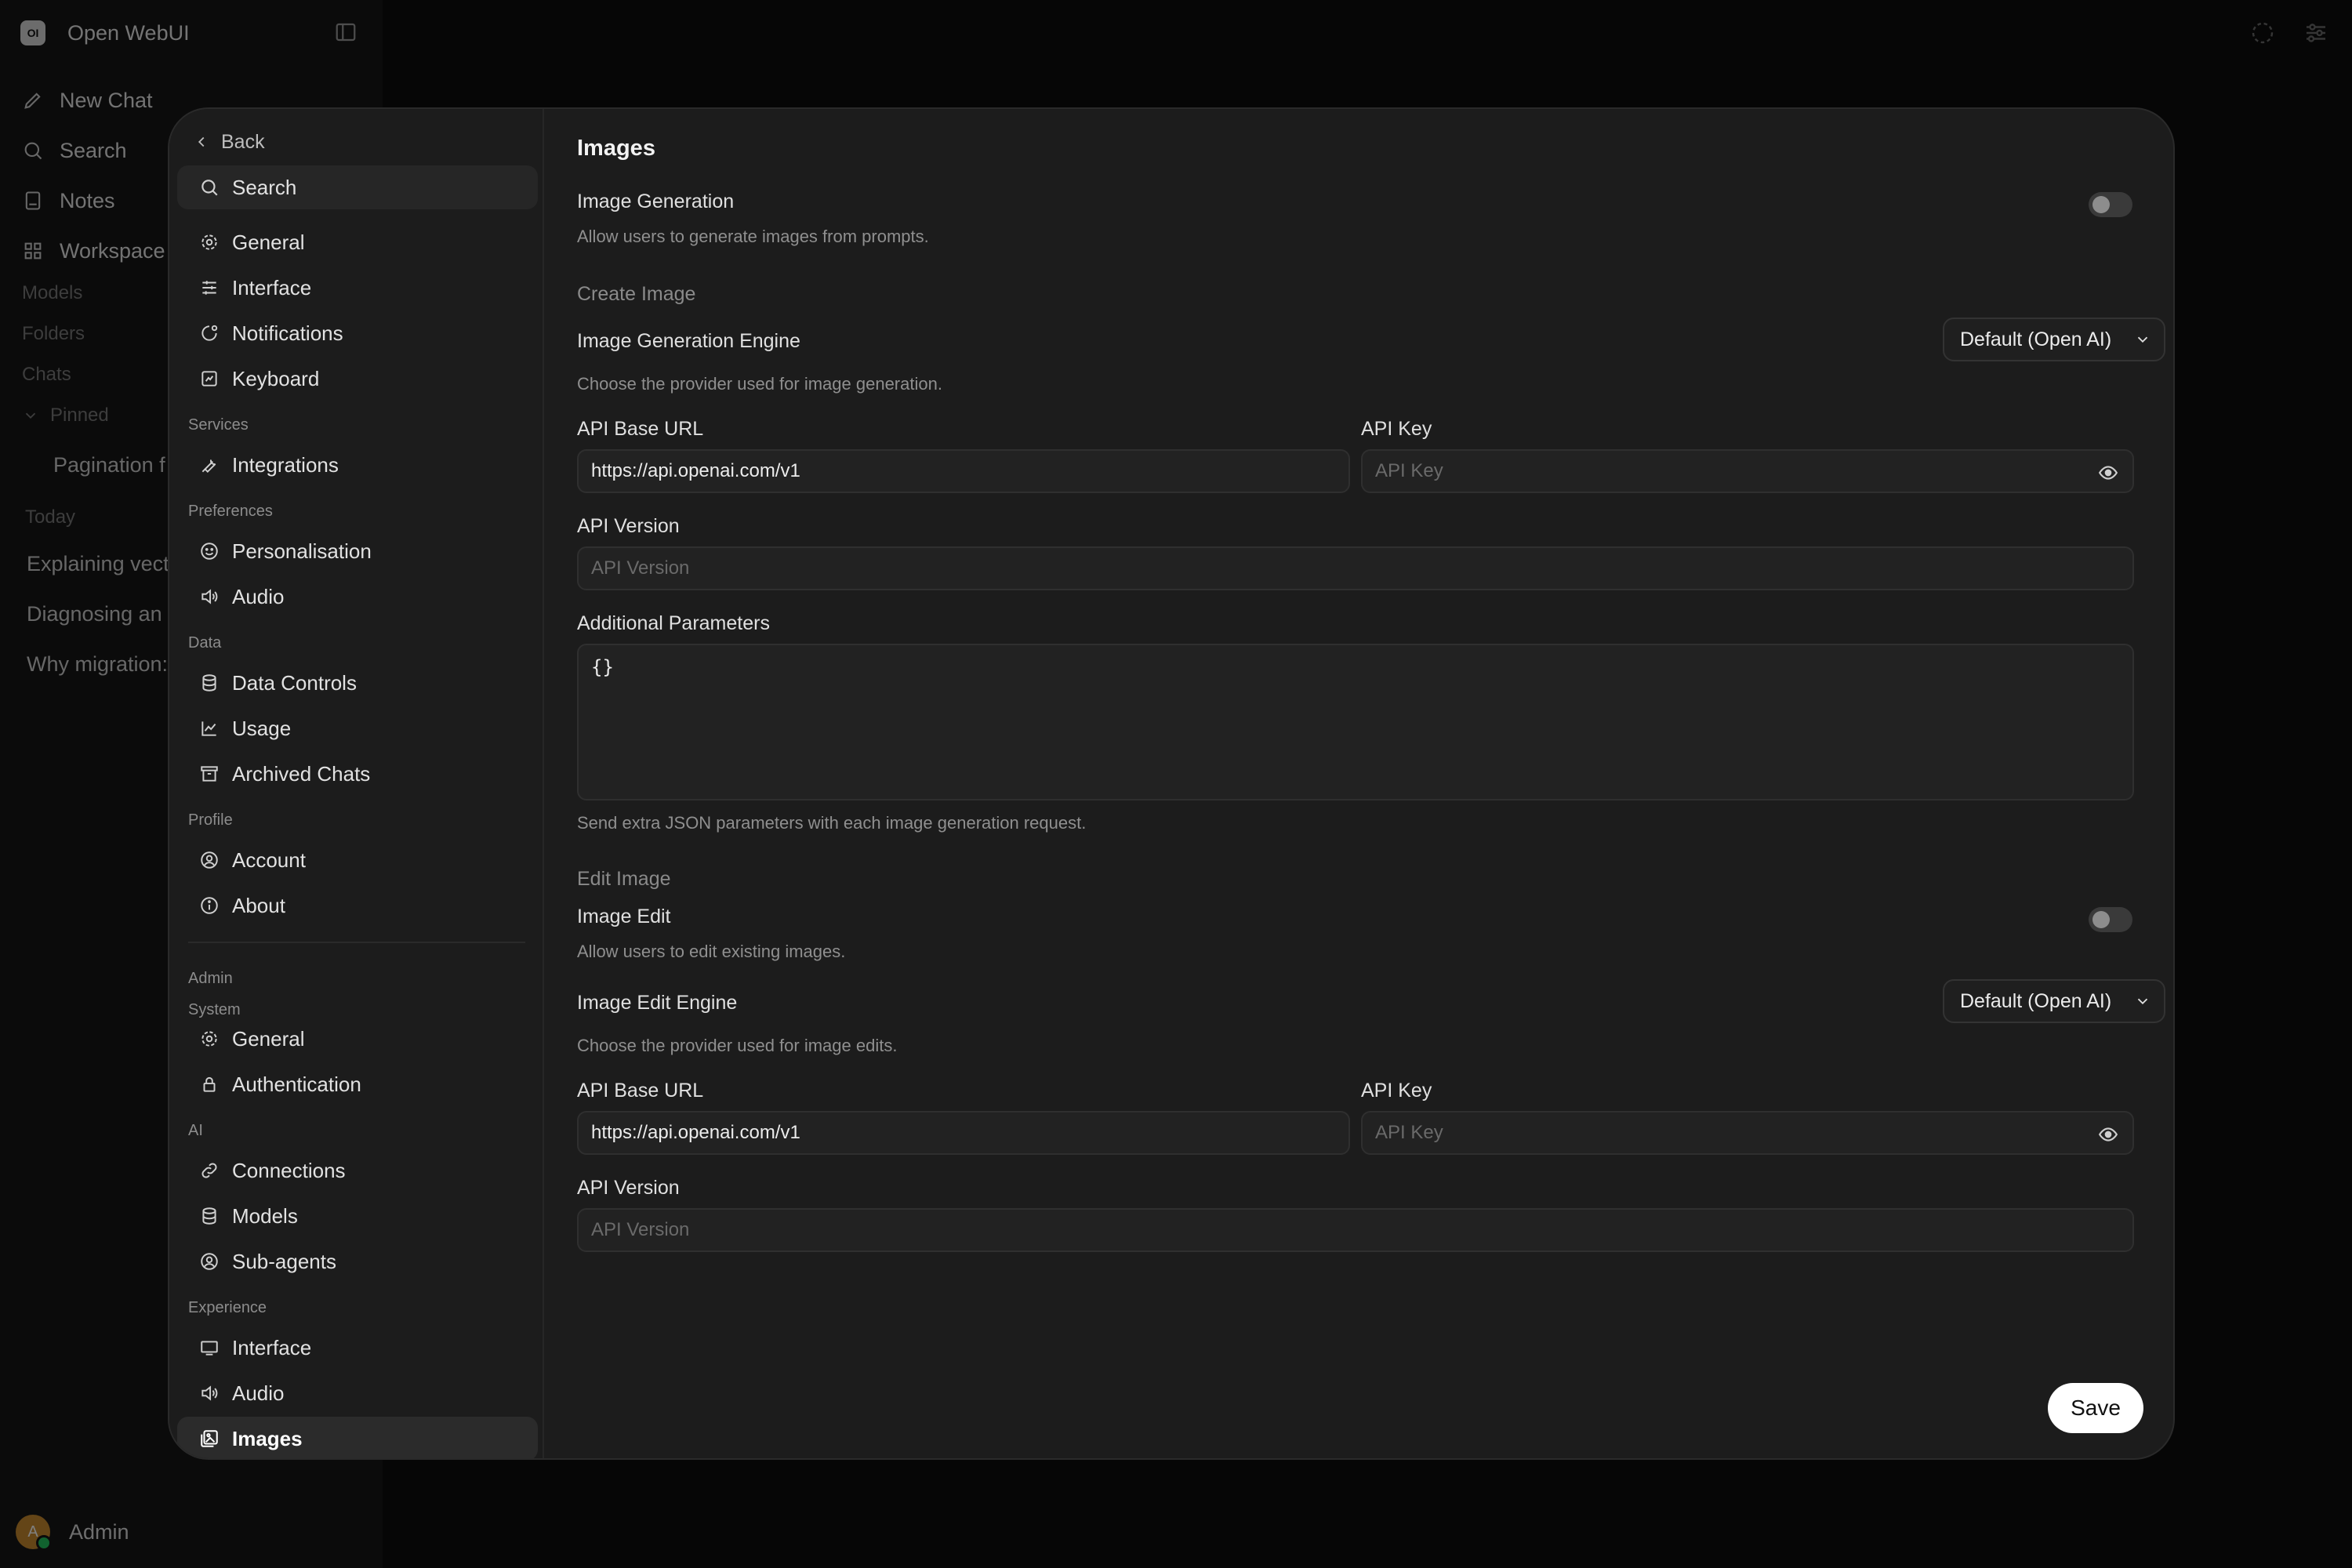 The height and width of the screenshot is (1568, 2352). What do you see at coordinates (209, 465) in the screenshot?
I see `wrench-icon` at bounding box center [209, 465].